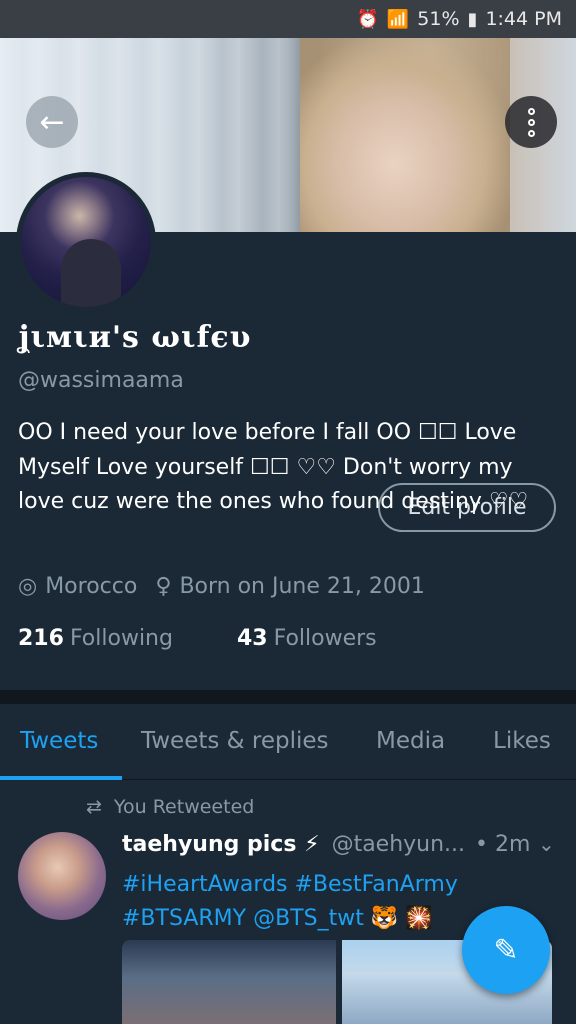  I want to click on location-item: ◎ Morocco, so click(77, 586).